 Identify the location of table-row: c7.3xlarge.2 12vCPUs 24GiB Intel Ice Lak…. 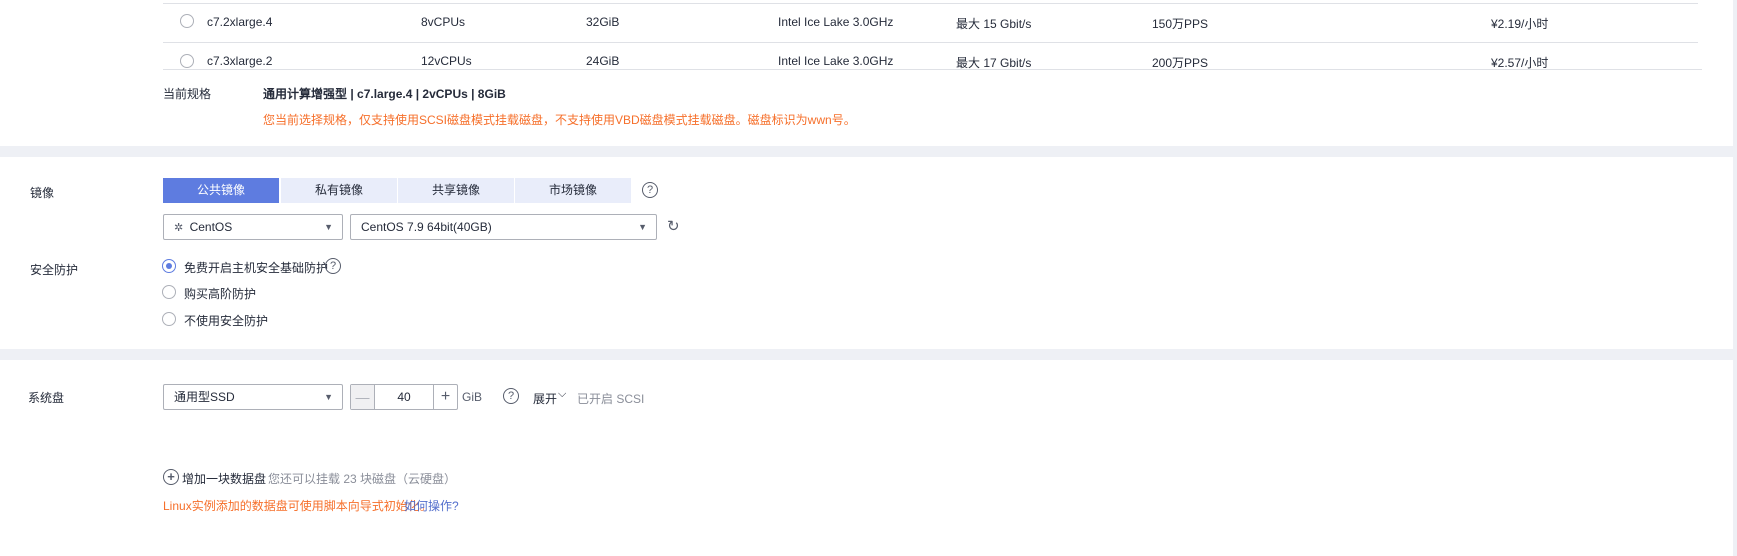
(930, 56).